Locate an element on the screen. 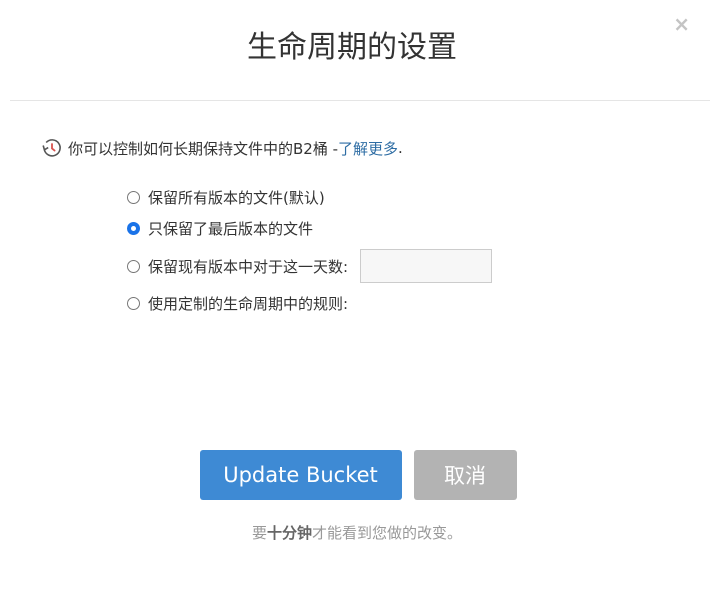 The width and height of the screenshot is (718, 591). option-label: 只保留了最后版本的文件 is located at coordinates (231, 228).